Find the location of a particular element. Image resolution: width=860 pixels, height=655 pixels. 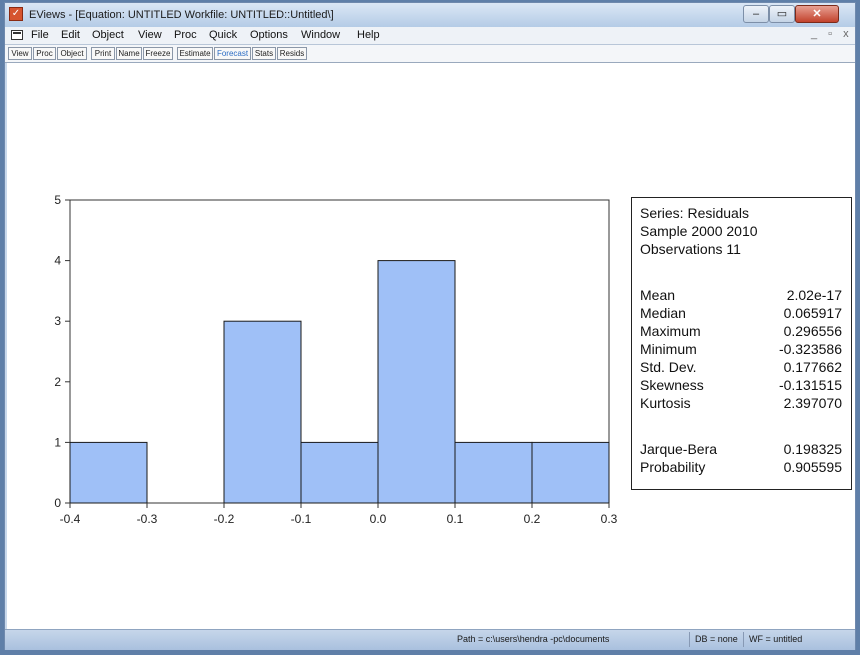

x-tick-label: 0.1 is located at coordinates (455, 519).